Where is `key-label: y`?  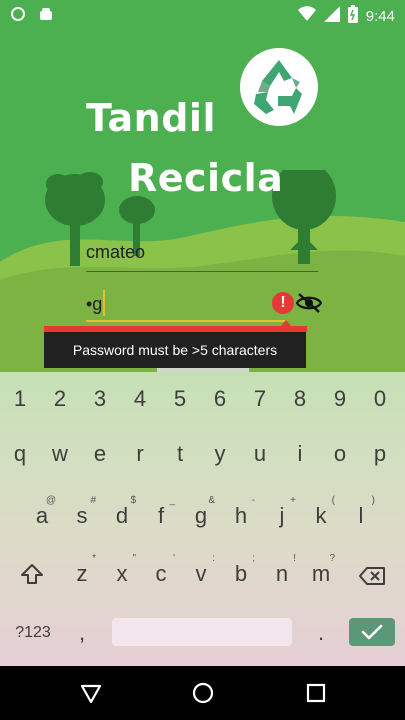
key-label: y is located at coordinates (220, 453).